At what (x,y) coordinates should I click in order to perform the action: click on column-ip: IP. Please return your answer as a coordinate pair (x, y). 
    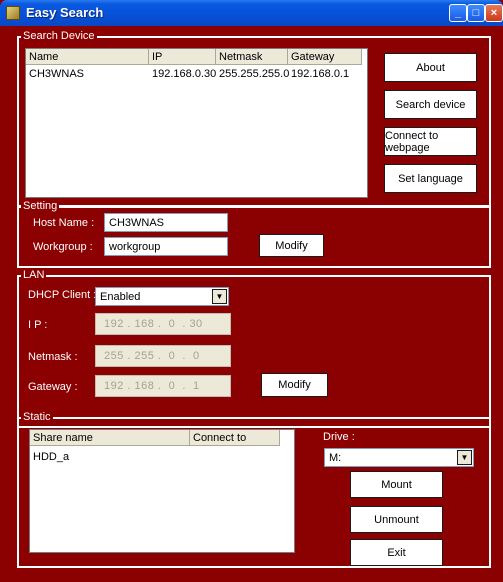
    Looking at the image, I should click on (182, 57).